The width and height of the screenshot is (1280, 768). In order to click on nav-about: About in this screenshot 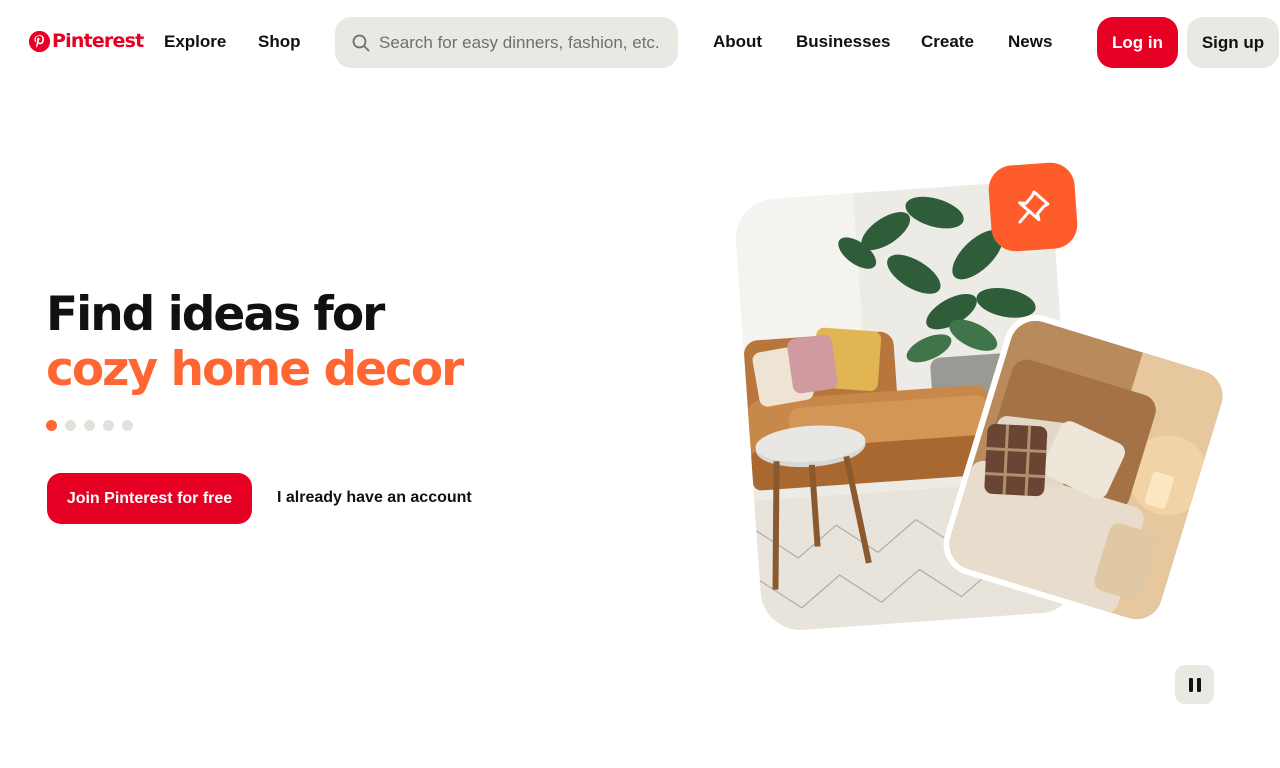, I will do `click(737, 42)`.